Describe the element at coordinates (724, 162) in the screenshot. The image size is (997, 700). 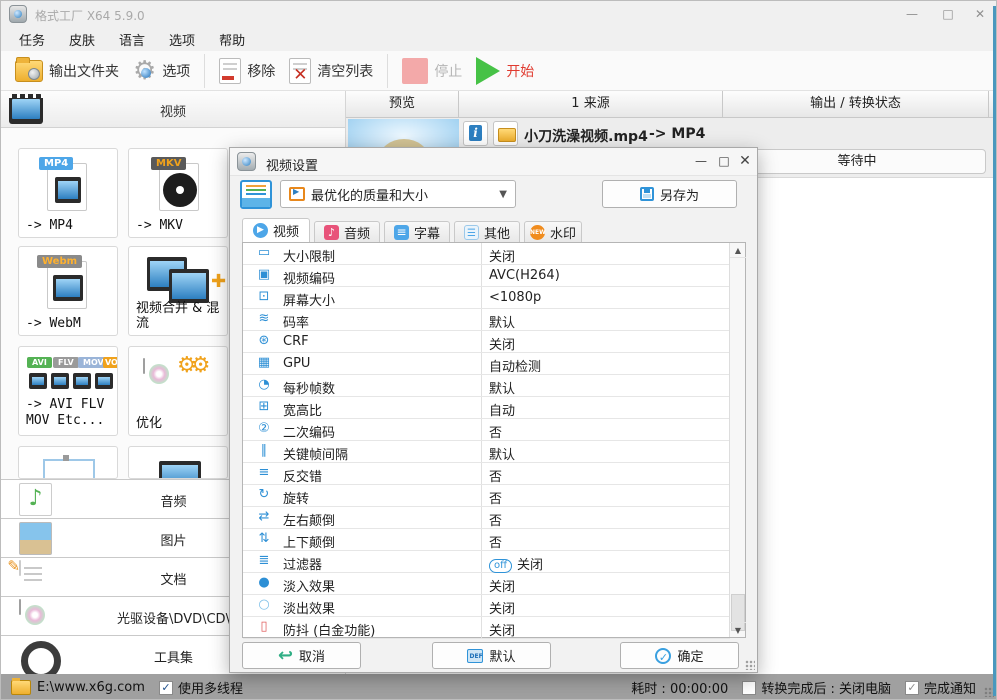
I see `dialog-maximize-button: □` at that location.